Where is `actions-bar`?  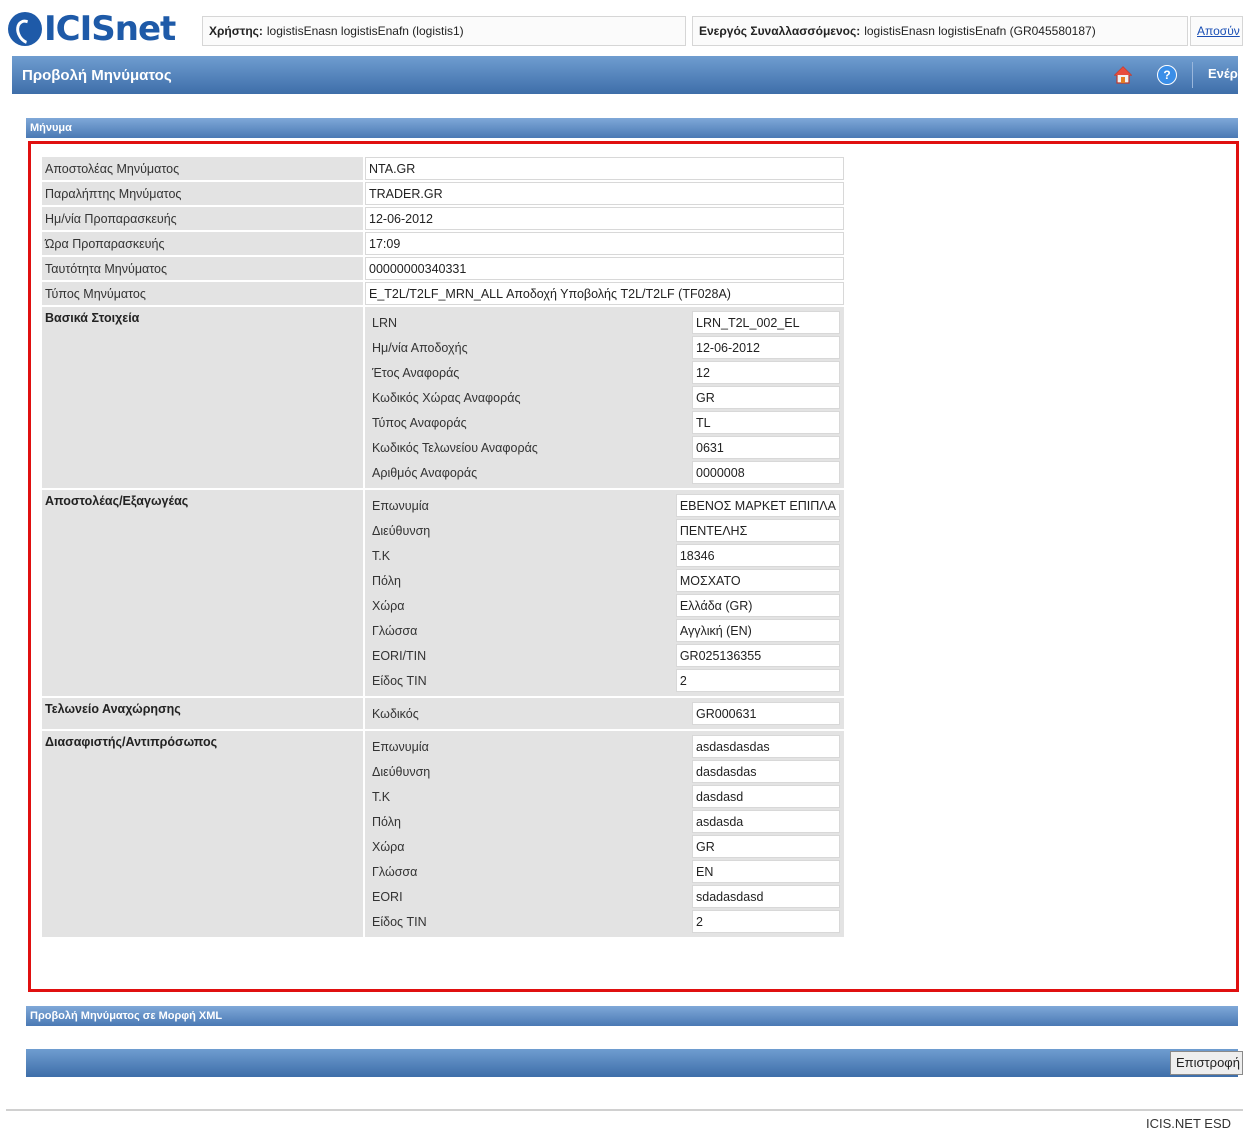 actions-bar is located at coordinates (632, 1063).